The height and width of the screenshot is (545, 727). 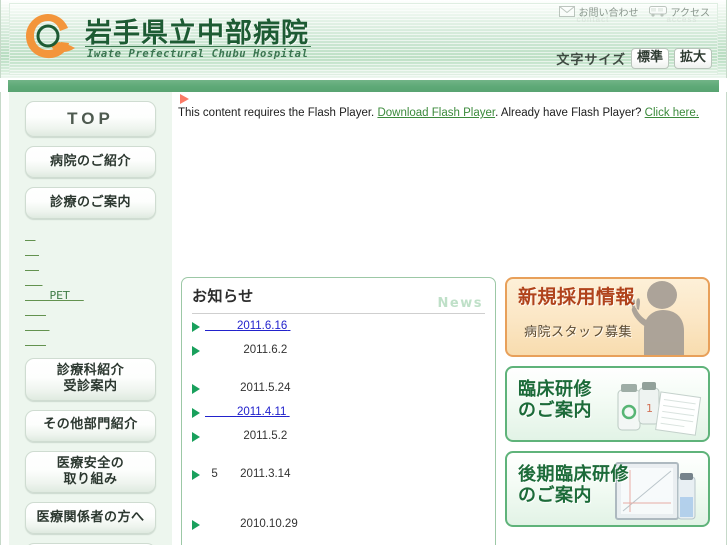 I want to click on sidebar-item-other-departments: その他部門紹介, so click(x=90, y=425).